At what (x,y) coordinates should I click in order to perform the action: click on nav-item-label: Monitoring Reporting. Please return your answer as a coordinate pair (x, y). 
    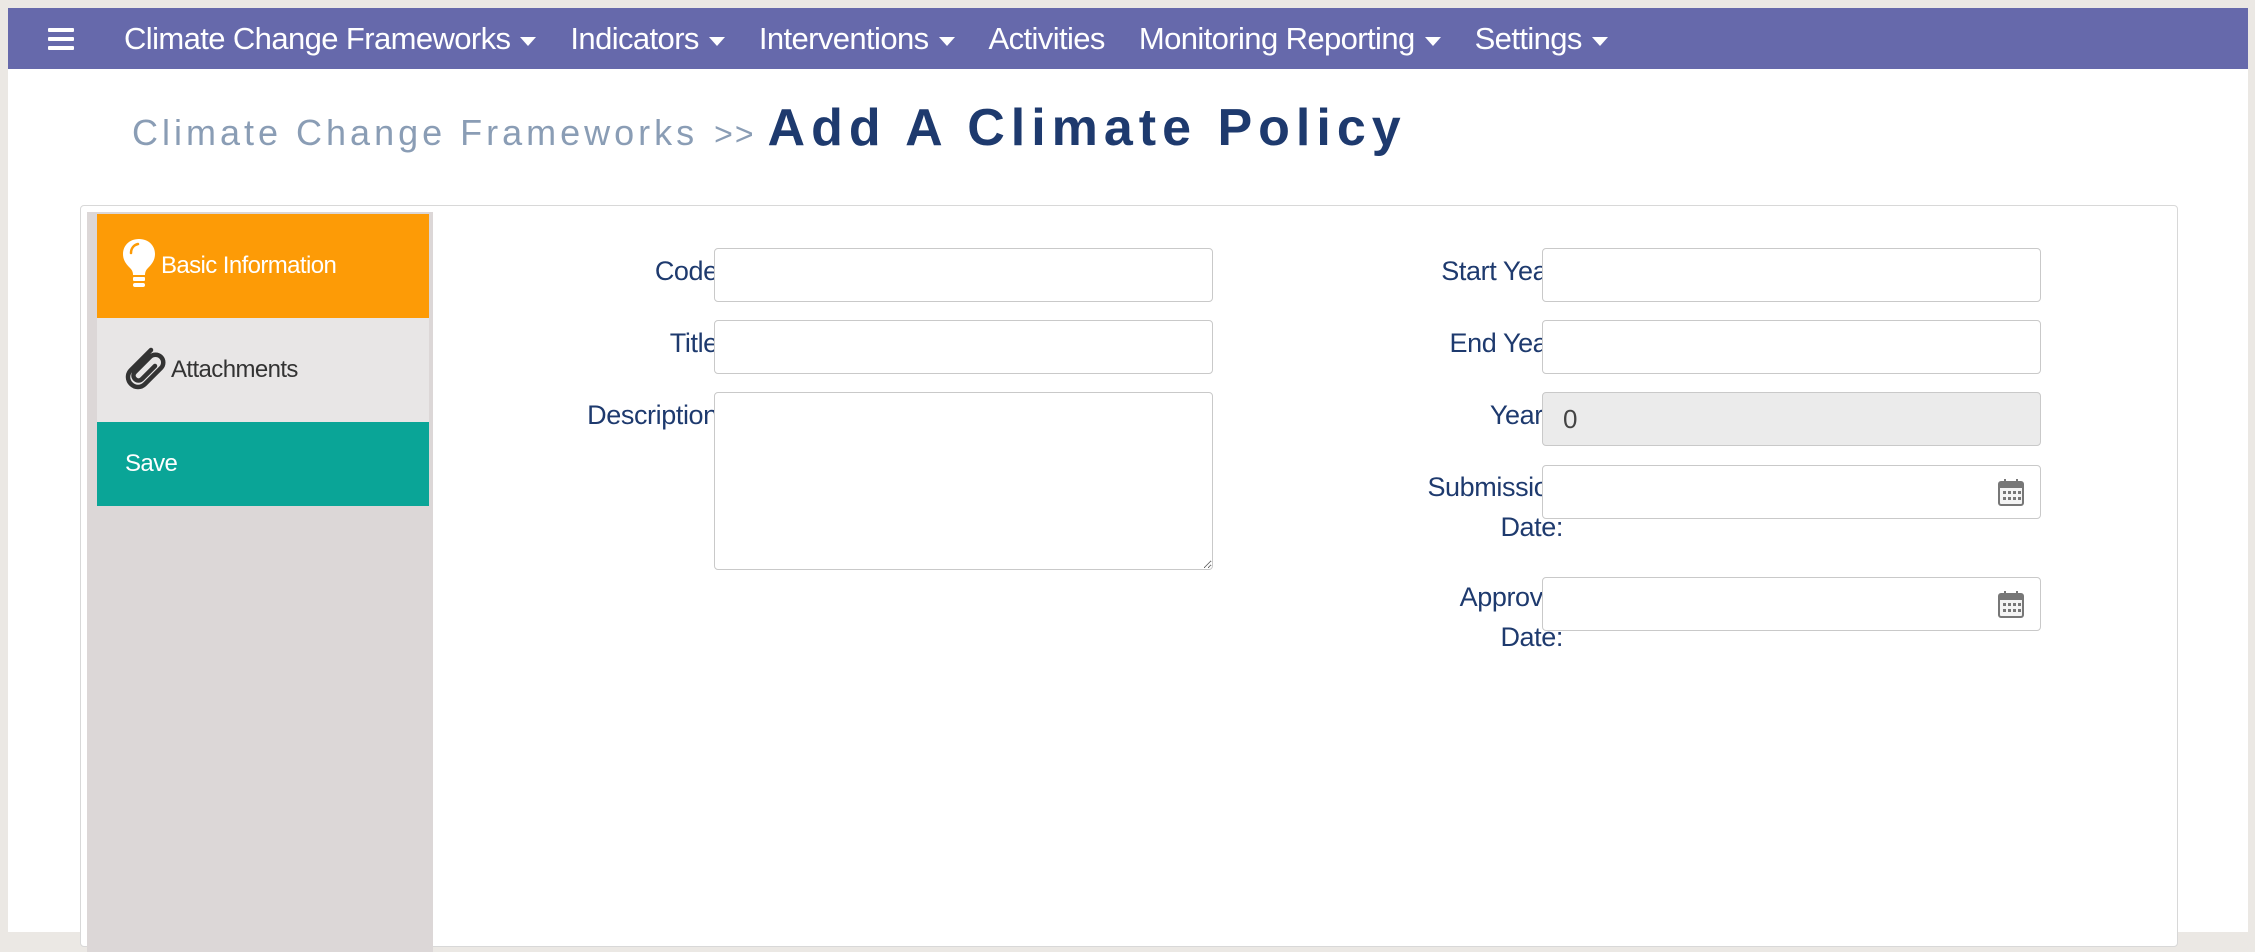
    Looking at the image, I should click on (1276, 38).